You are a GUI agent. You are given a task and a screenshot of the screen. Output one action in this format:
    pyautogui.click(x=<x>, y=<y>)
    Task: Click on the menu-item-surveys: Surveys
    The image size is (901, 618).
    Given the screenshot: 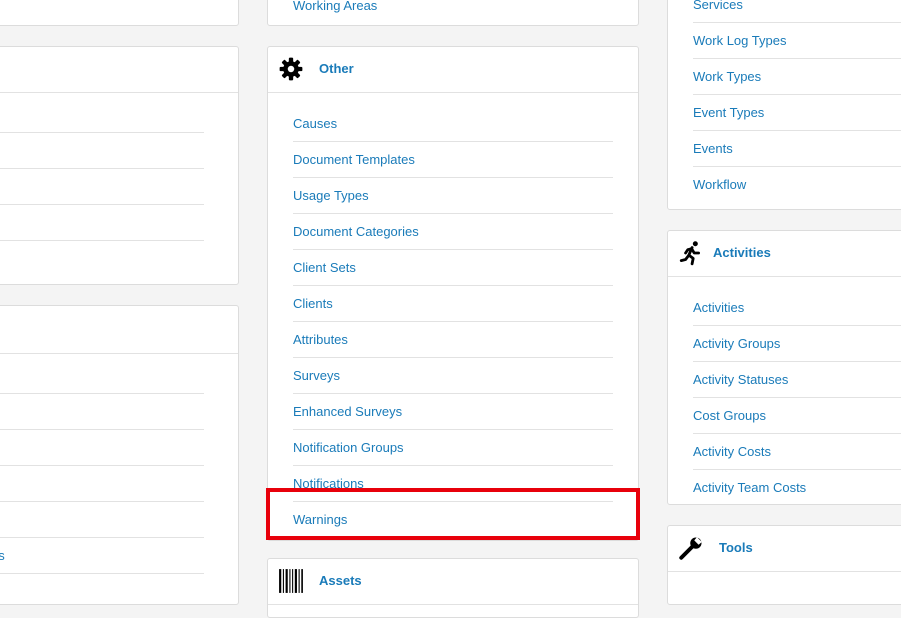 What is the action you would take?
    pyautogui.click(x=453, y=376)
    